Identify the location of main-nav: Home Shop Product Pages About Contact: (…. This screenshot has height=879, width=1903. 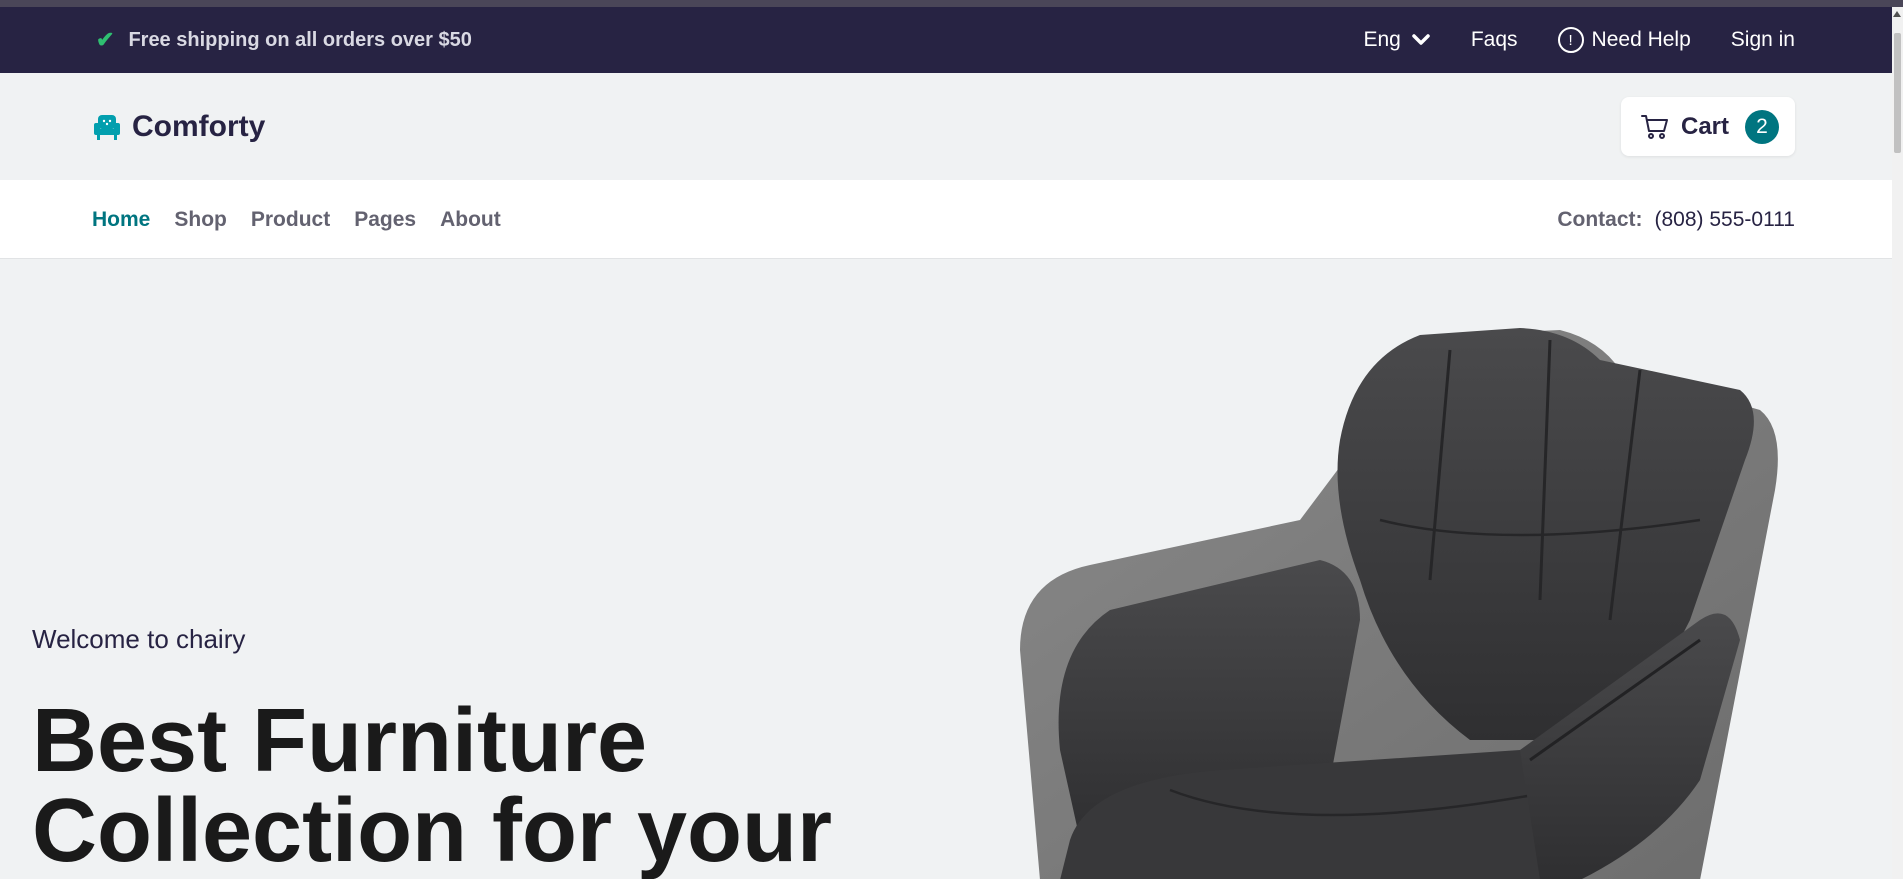
(946, 219).